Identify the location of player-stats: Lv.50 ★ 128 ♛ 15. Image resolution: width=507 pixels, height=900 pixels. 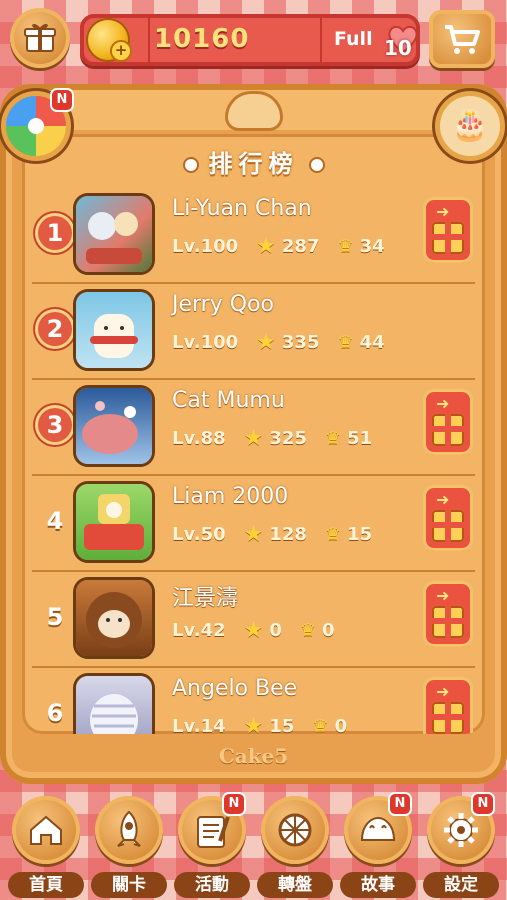
(272, 534).